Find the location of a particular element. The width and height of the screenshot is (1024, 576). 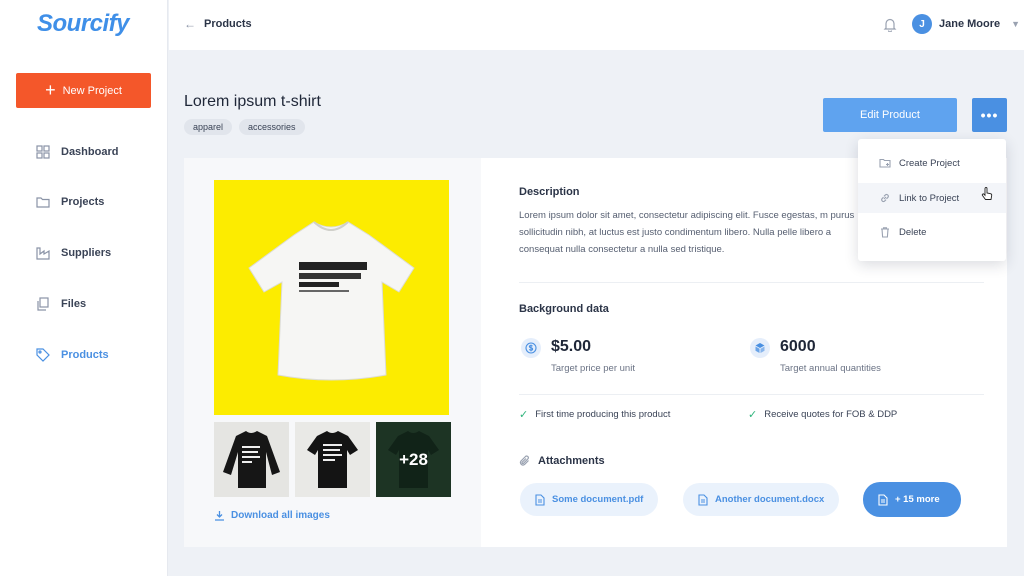

top-bar: ← Products J Jane Moore ▼ is located at coordinates (596, 25).